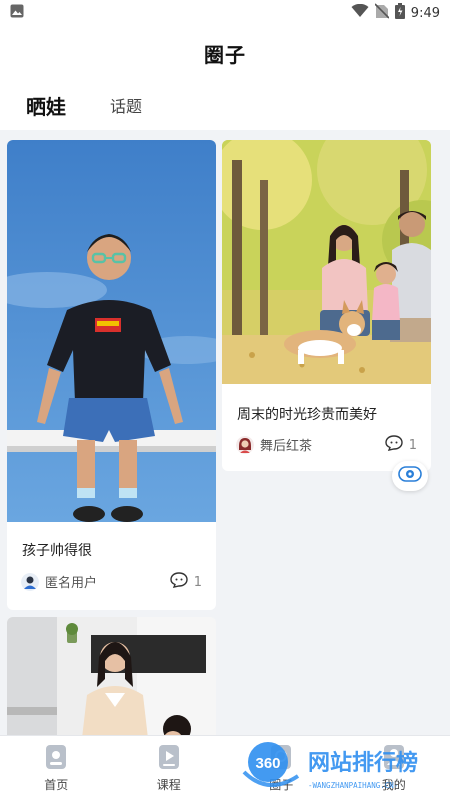 The width and height of the screenshot is (450, 800). Describe the element at coordinates (126, 105) in the screenshot. I see `tab-topics: 话题` at that location.